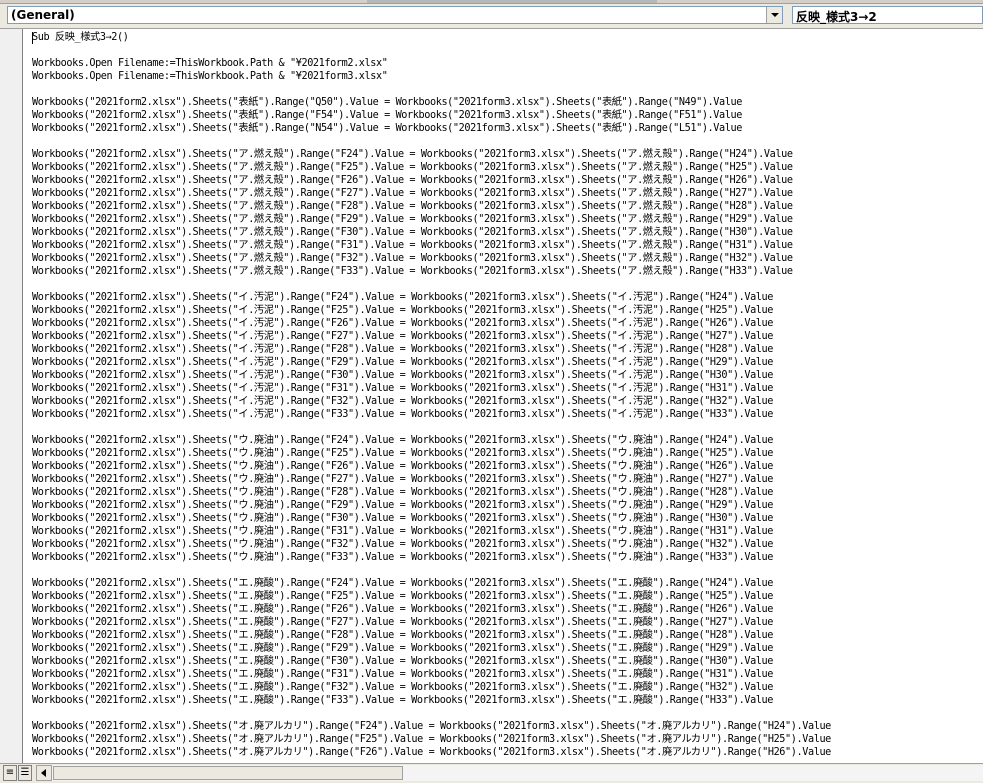 The height and width of the screenshot is (783, 983). I want to click on procedure-view-icon: ≡, so click(10, 773).